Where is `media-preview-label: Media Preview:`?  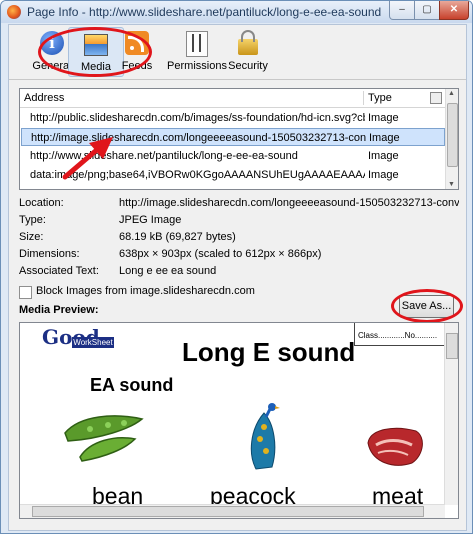 media-preview-label: Media Preview: is located at coordinates (59, 310).